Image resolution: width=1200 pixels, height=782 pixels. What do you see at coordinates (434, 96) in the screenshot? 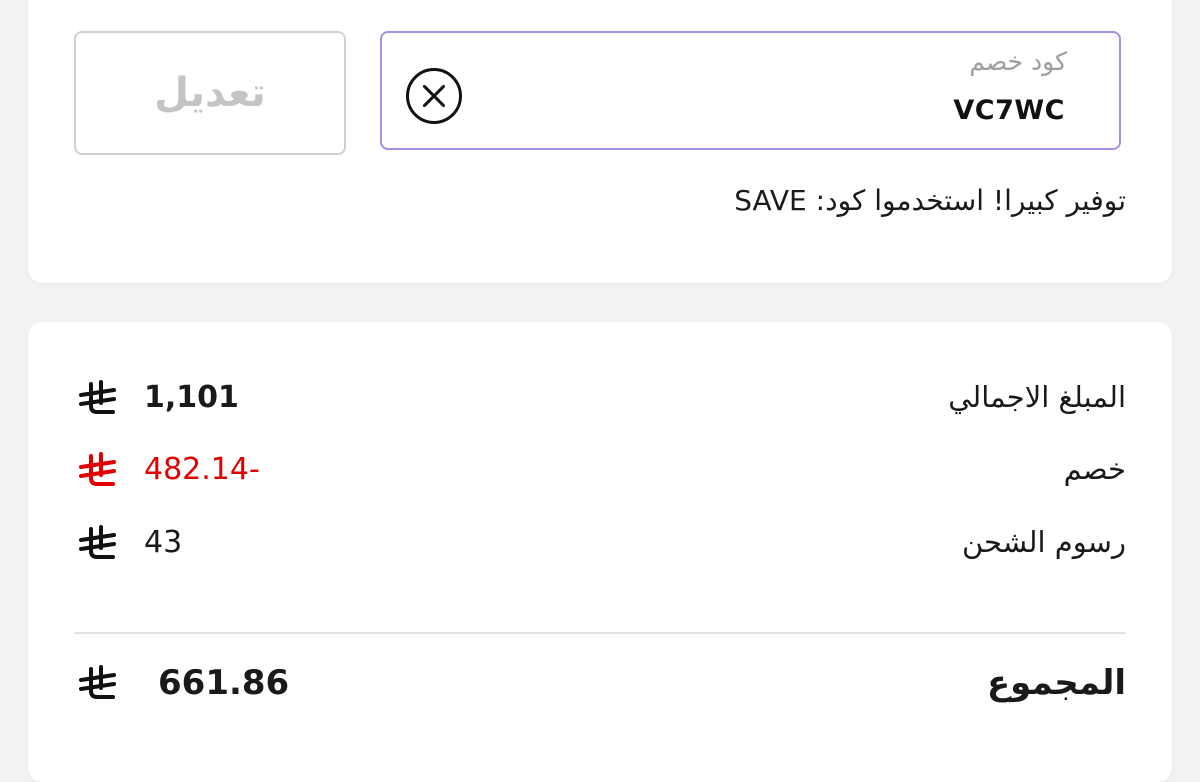
I see `close-circle-icon` at bounding box center [434, 96].